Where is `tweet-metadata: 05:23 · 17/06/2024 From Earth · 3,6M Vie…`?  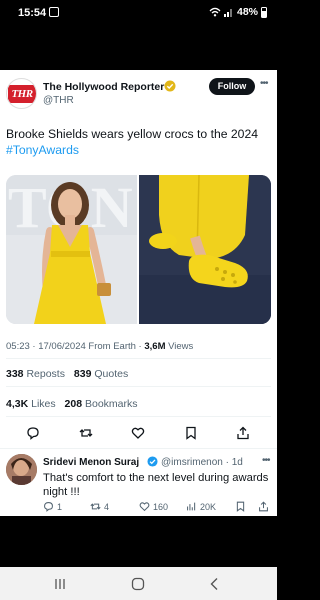 tweet-metadata: 05:23 · 17/06/2024 From Earth · 3,6M Vie… is located at coordinates (99, 346).